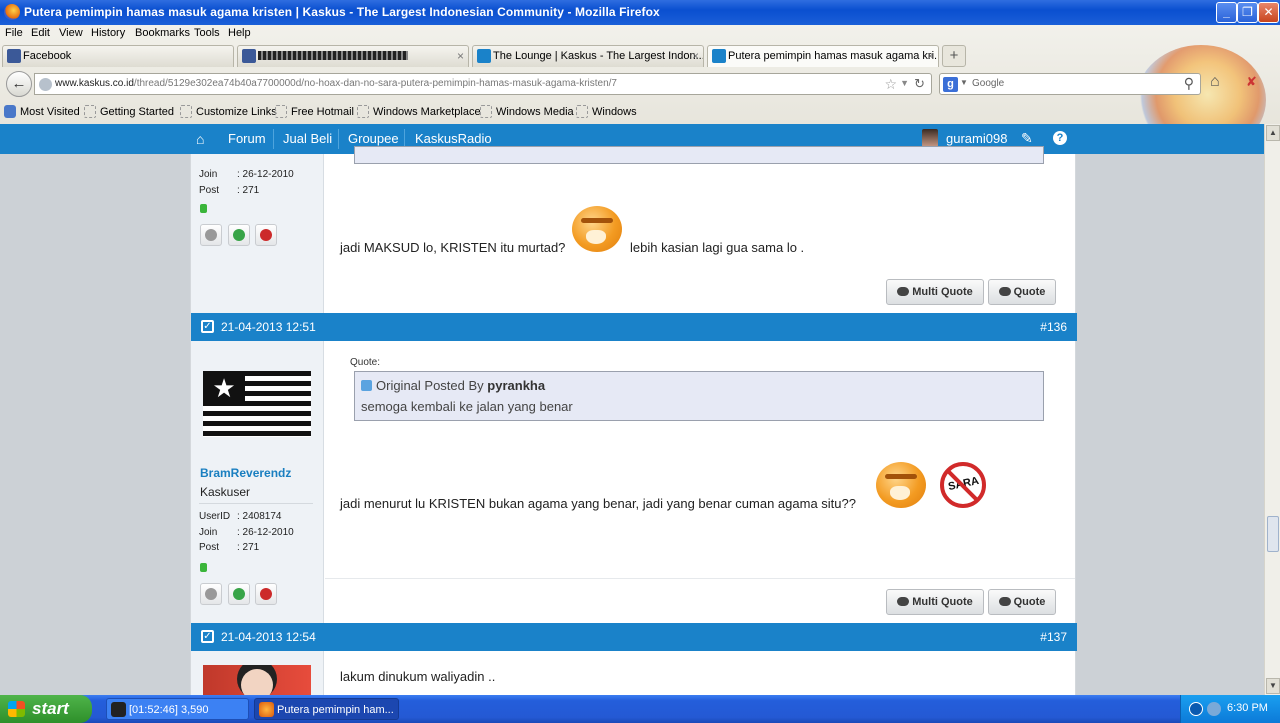 This screenshot has width=1280, height=723. What do you see at coordinates (1272, 409) in the screenshot?
I see `vertical-scrollbar: ▲ ▼` at bounding box center [1272, 409].